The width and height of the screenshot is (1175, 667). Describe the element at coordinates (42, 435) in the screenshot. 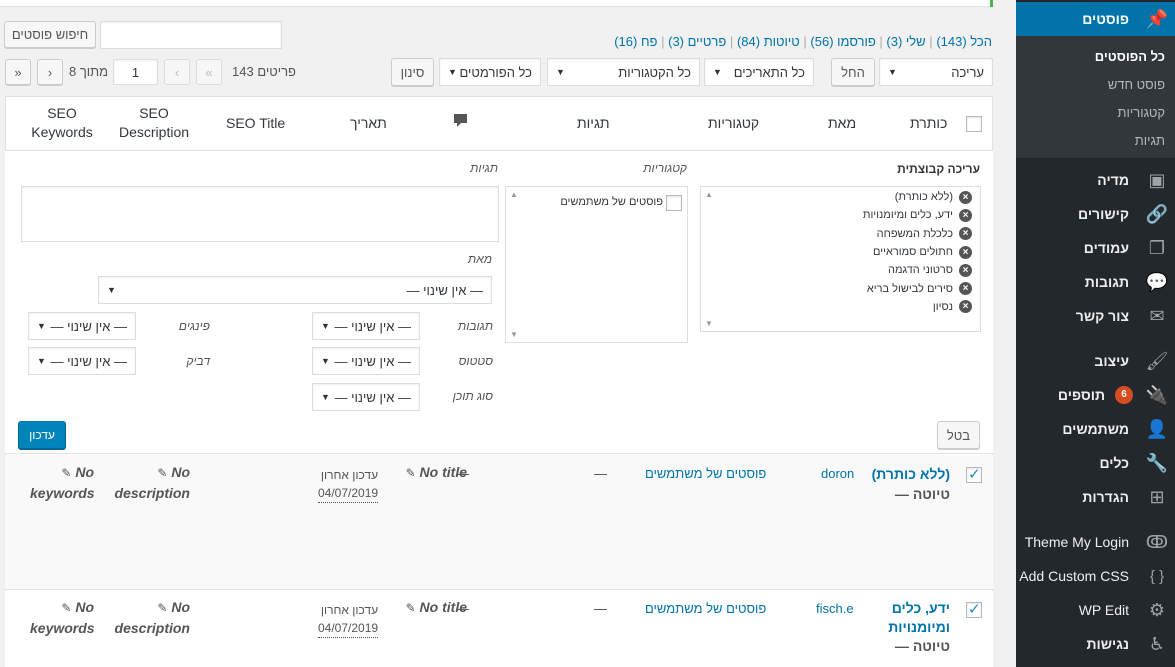

I see `update-button: עדכון` at that location.